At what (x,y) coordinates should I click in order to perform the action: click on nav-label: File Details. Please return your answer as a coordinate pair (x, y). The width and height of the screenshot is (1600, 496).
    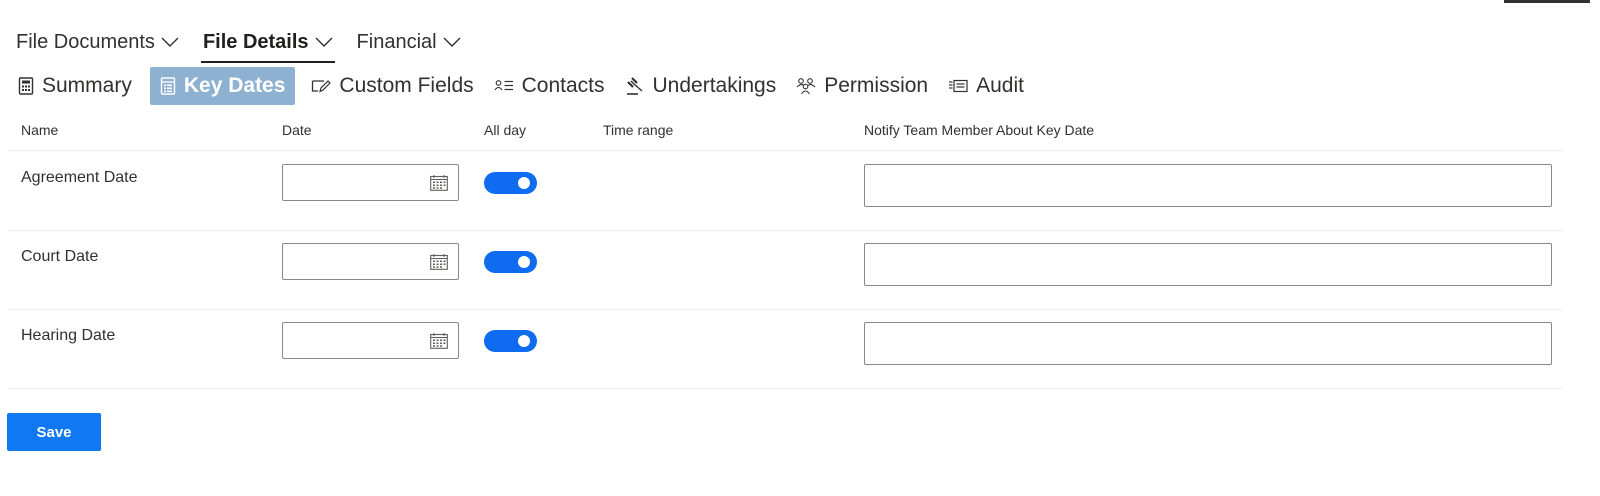
    Looking at the image, I should click on (255, 41).